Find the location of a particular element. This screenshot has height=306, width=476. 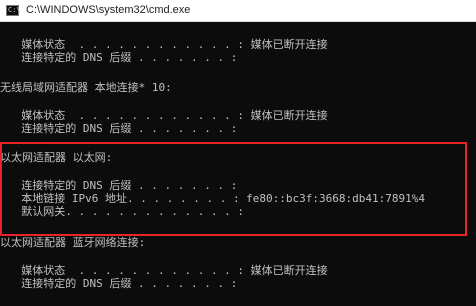

console-line-media-state-1: 媒体状态 . . . . . . . . . . . . : 媒体已断开连接 is located at coordinates (168, 44).